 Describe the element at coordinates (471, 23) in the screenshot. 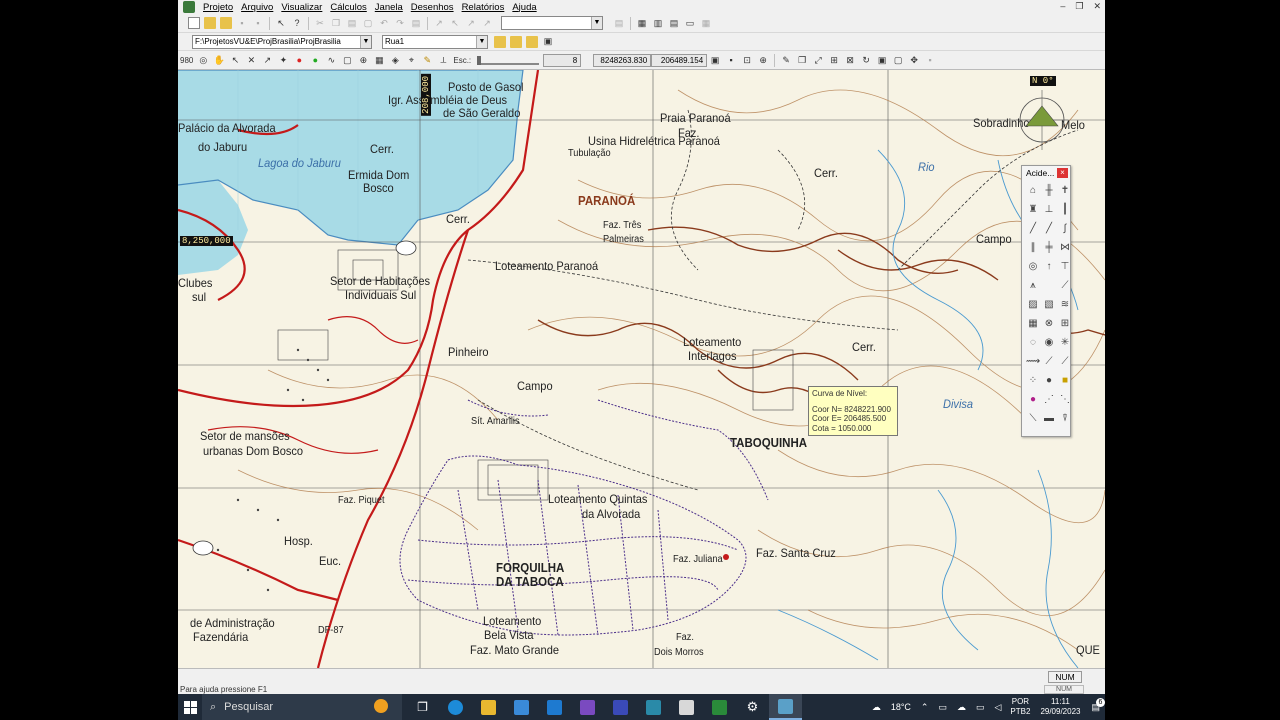

I see `edit-tool-icon: ↗` at that location.